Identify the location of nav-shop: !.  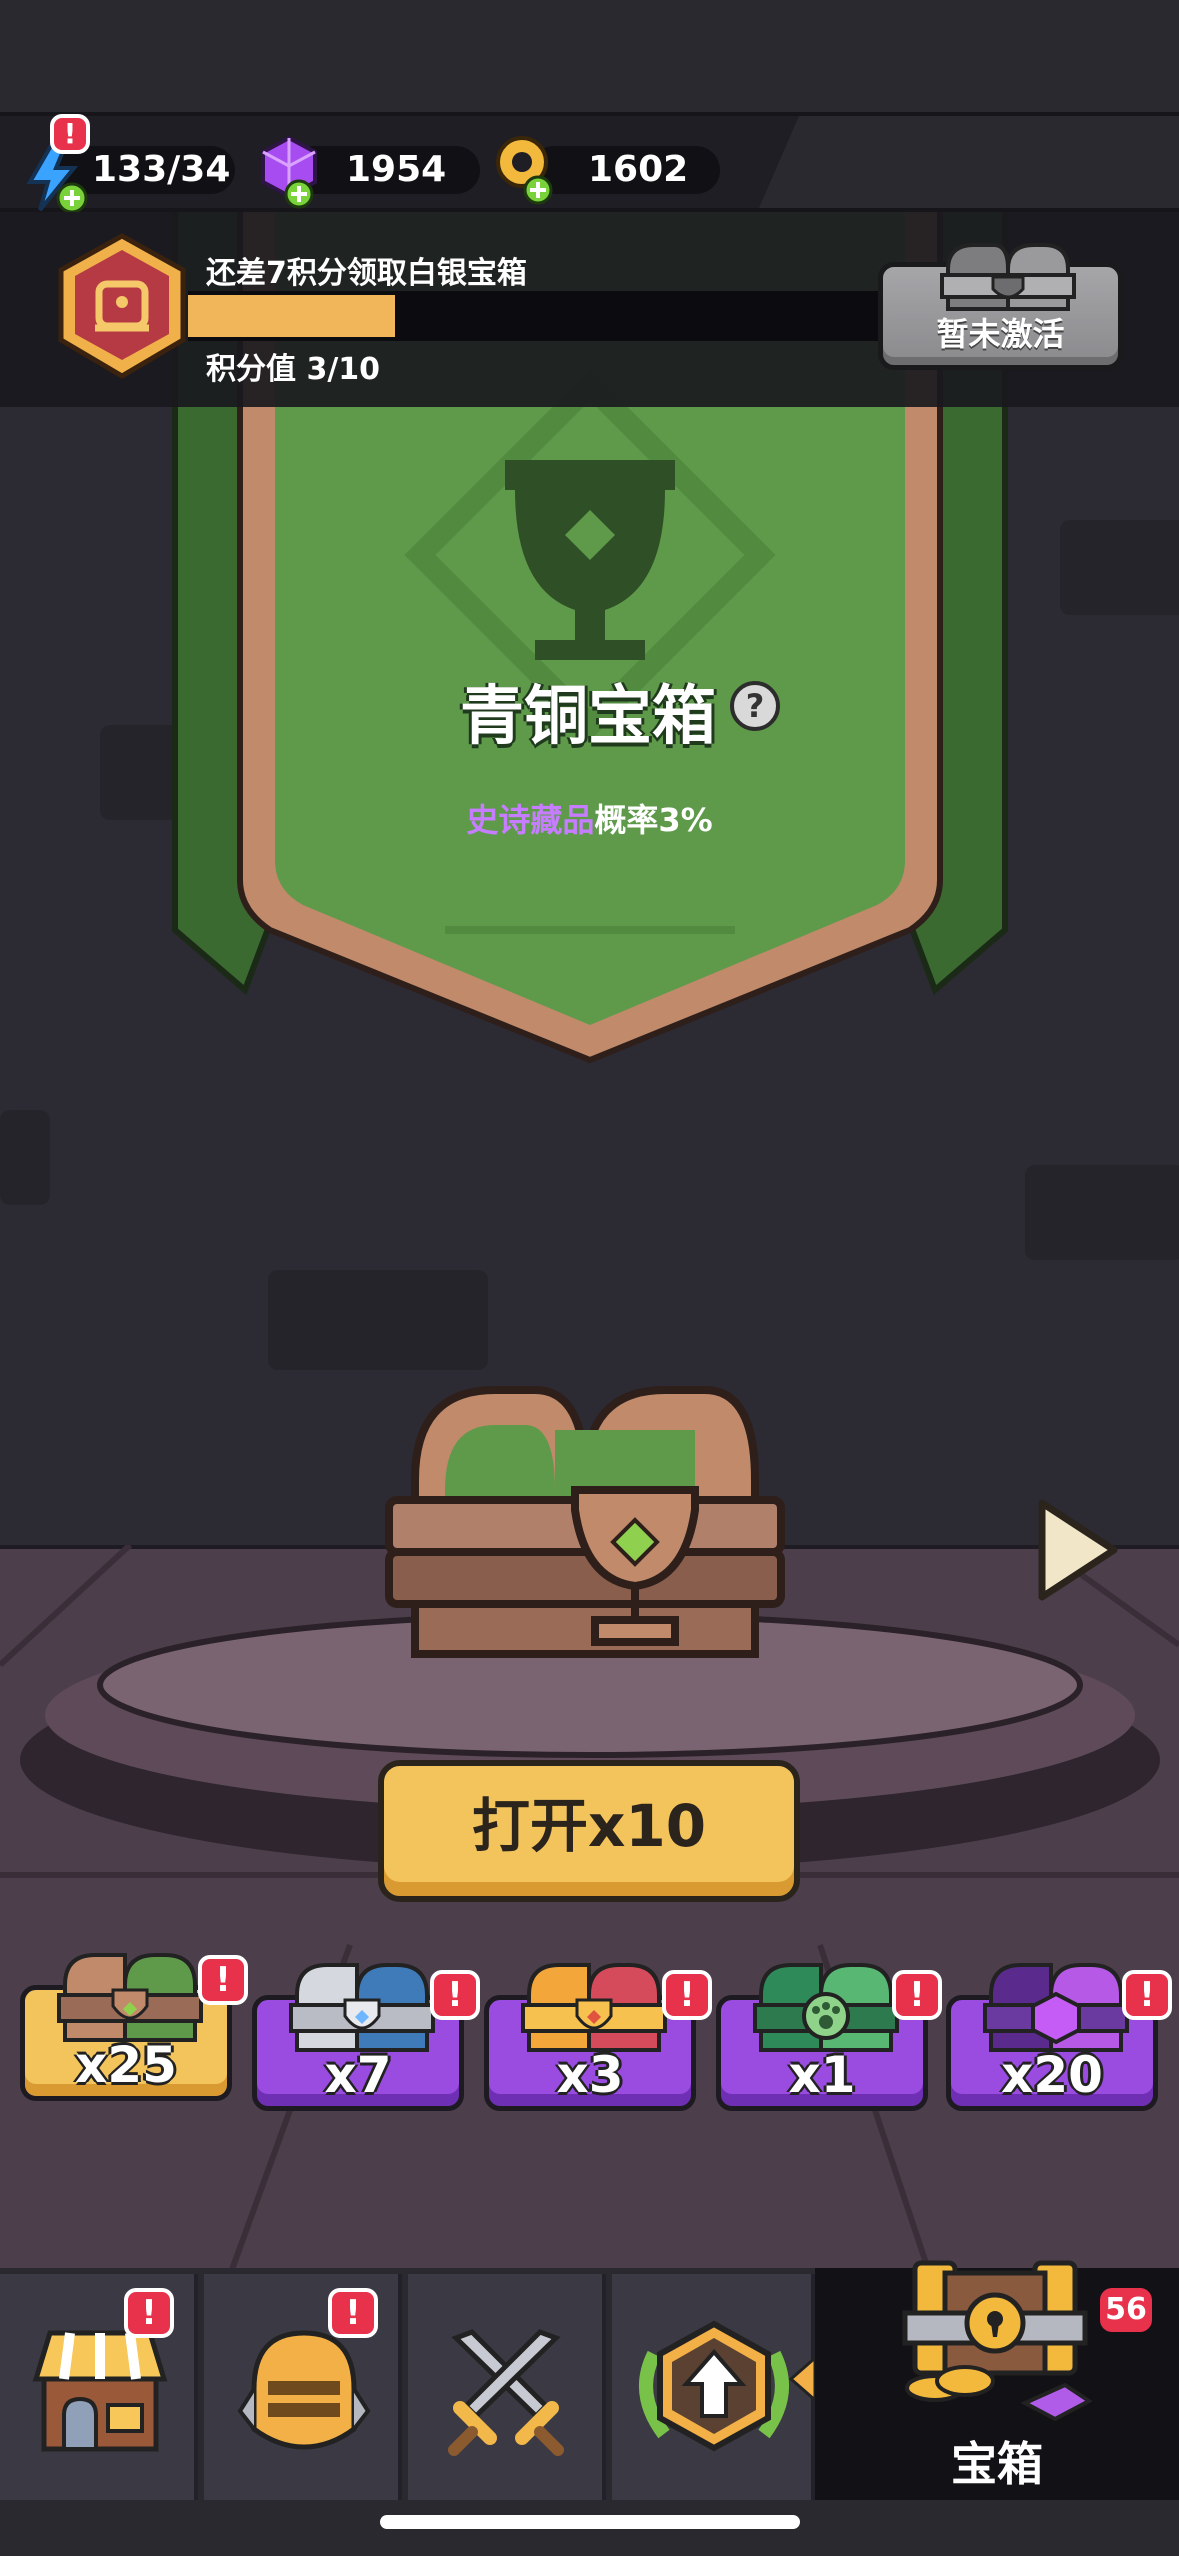
(99, 2387).